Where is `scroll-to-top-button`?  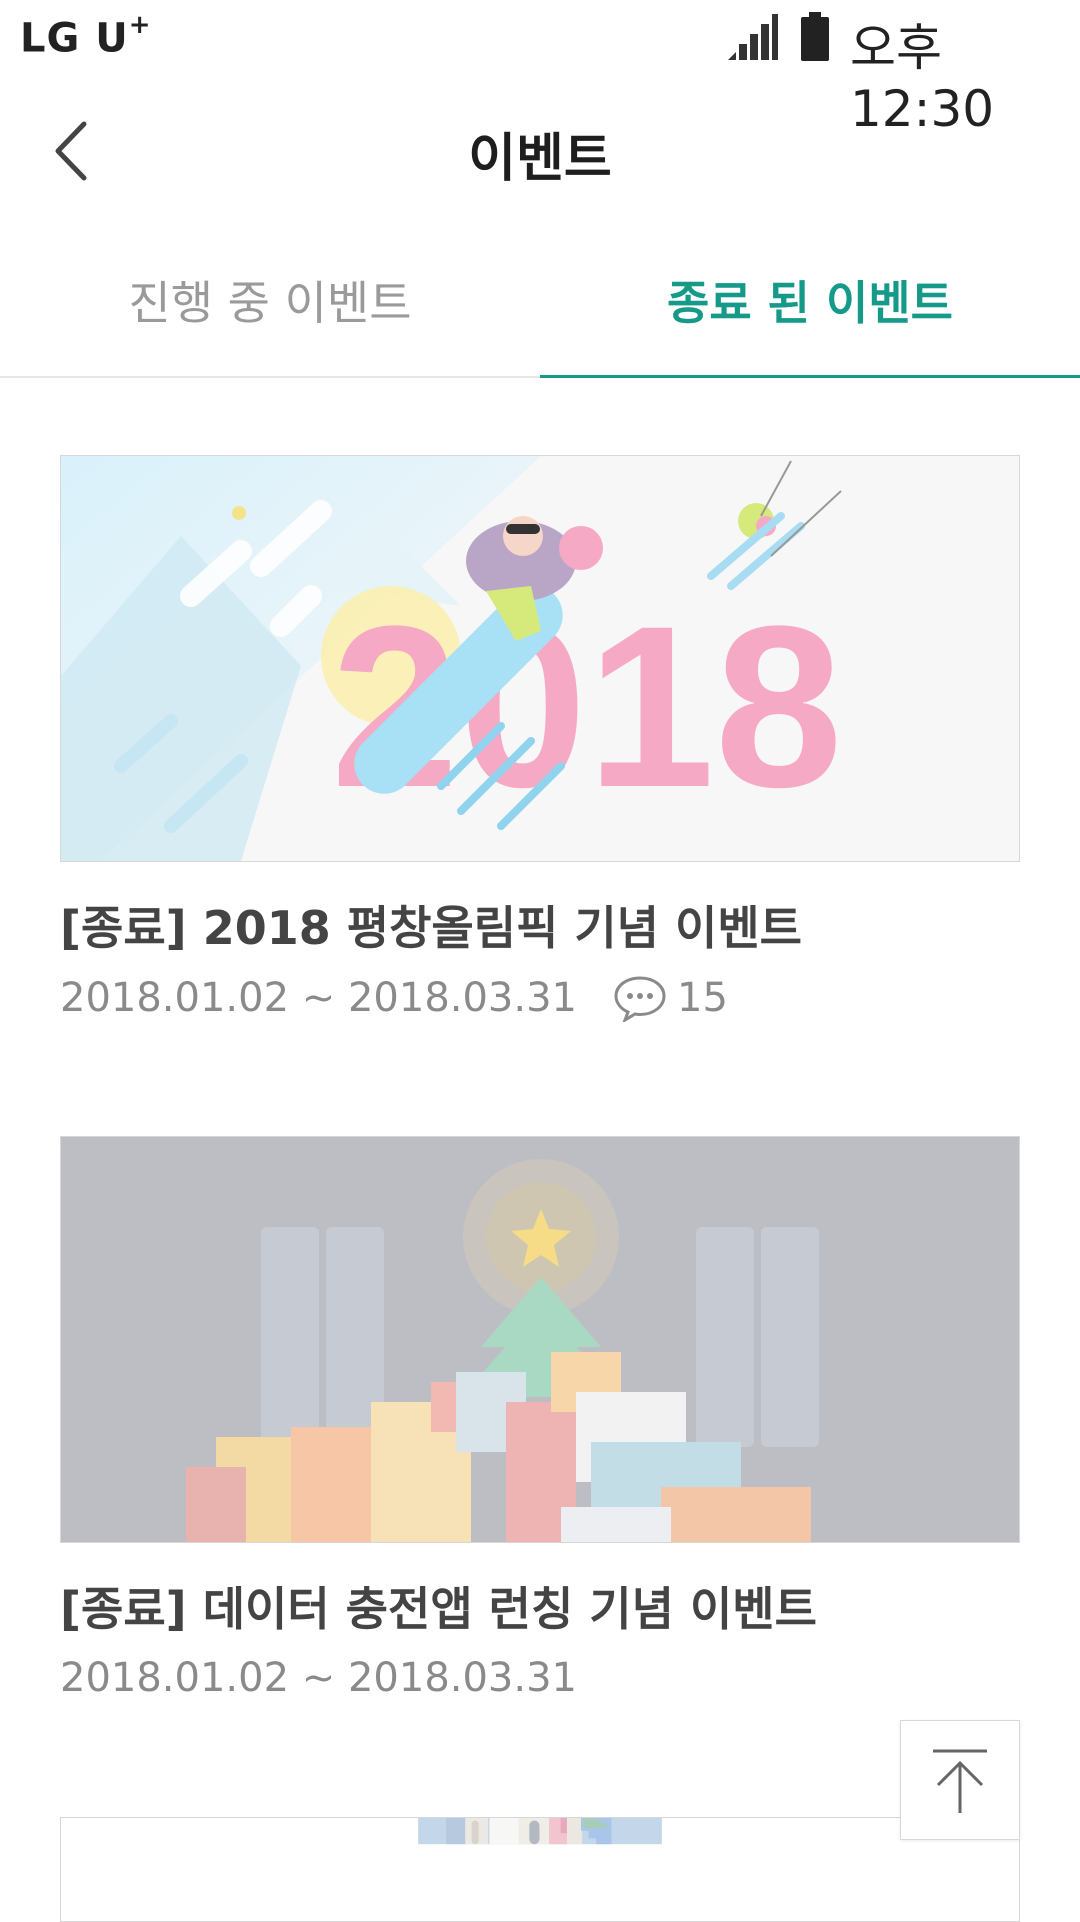
scroll-to-top-button is located at coordinates (960, 1780).